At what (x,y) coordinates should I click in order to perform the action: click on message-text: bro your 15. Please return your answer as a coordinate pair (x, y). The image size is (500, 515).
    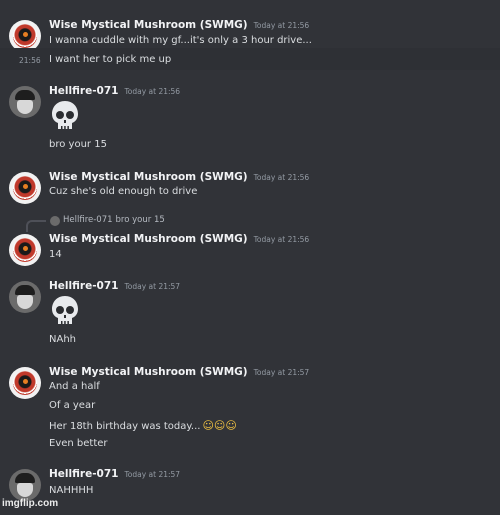
    Looking at the image, I should click on (78, 144).